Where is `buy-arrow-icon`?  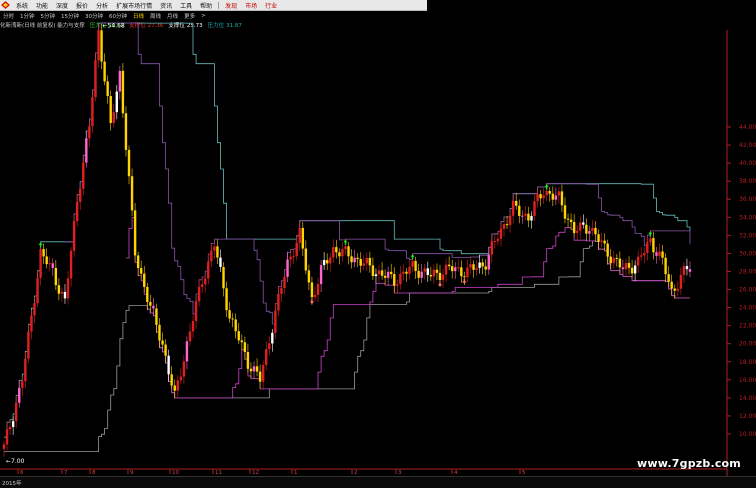
buy-arrow-icon is located at coordinates (40, 245).